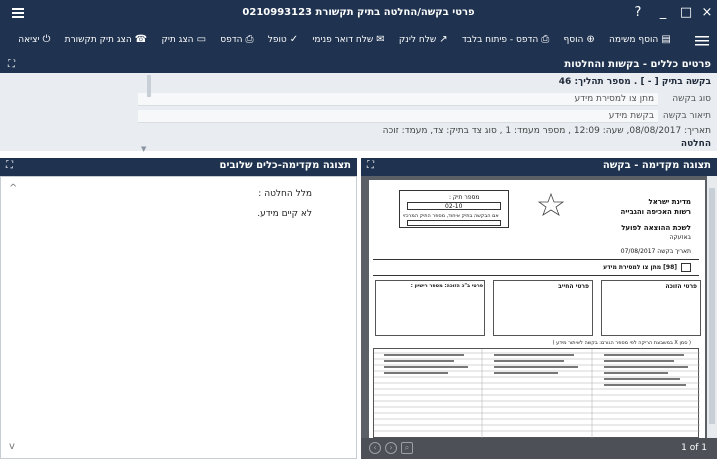 The image size is (717, 459). I want to click on toolbar-item-7: ⎙ הדפס, so click(236, 39).